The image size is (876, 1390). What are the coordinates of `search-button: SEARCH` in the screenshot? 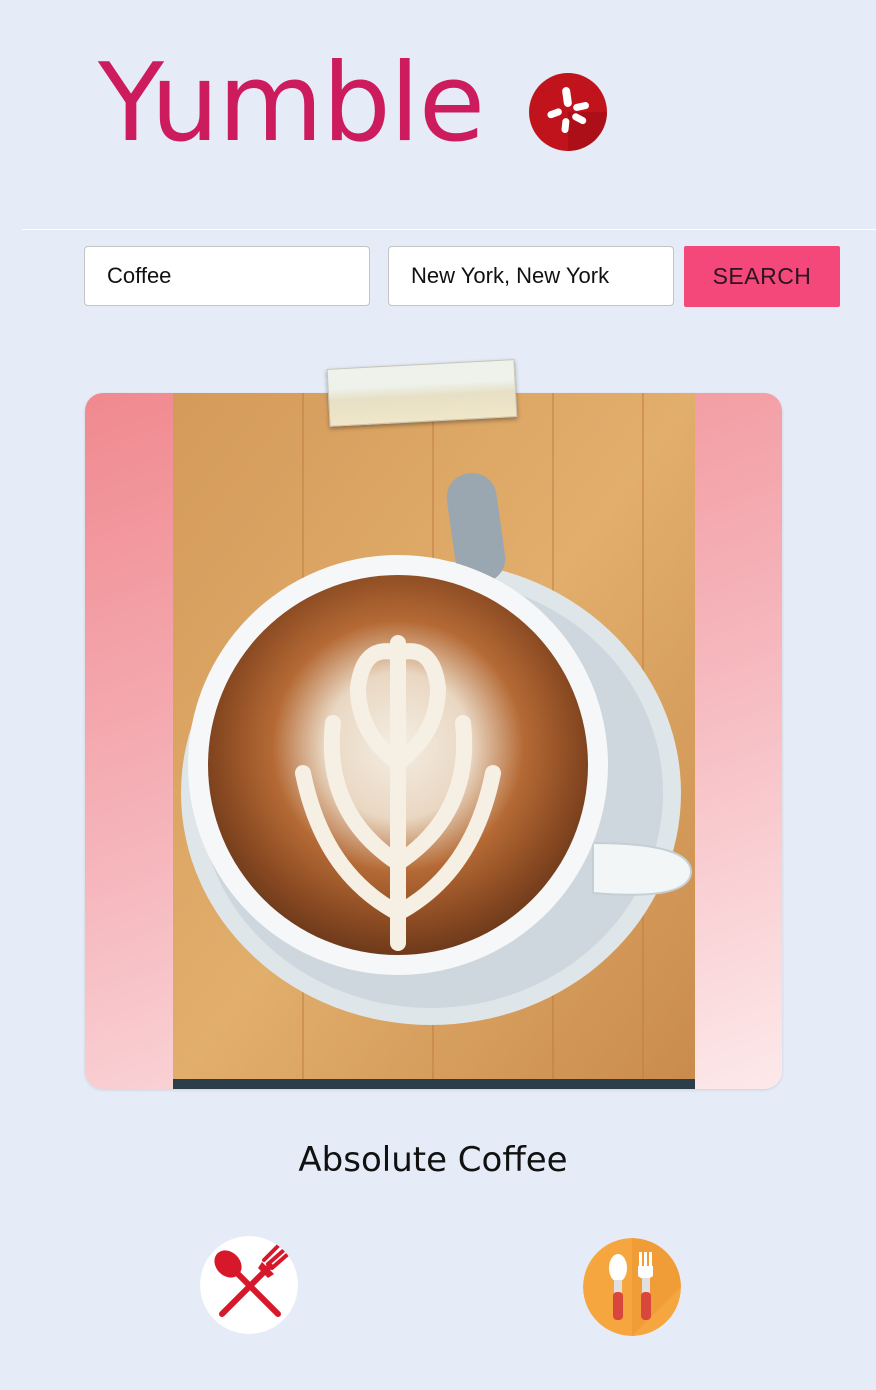 It's located at (762, 276).